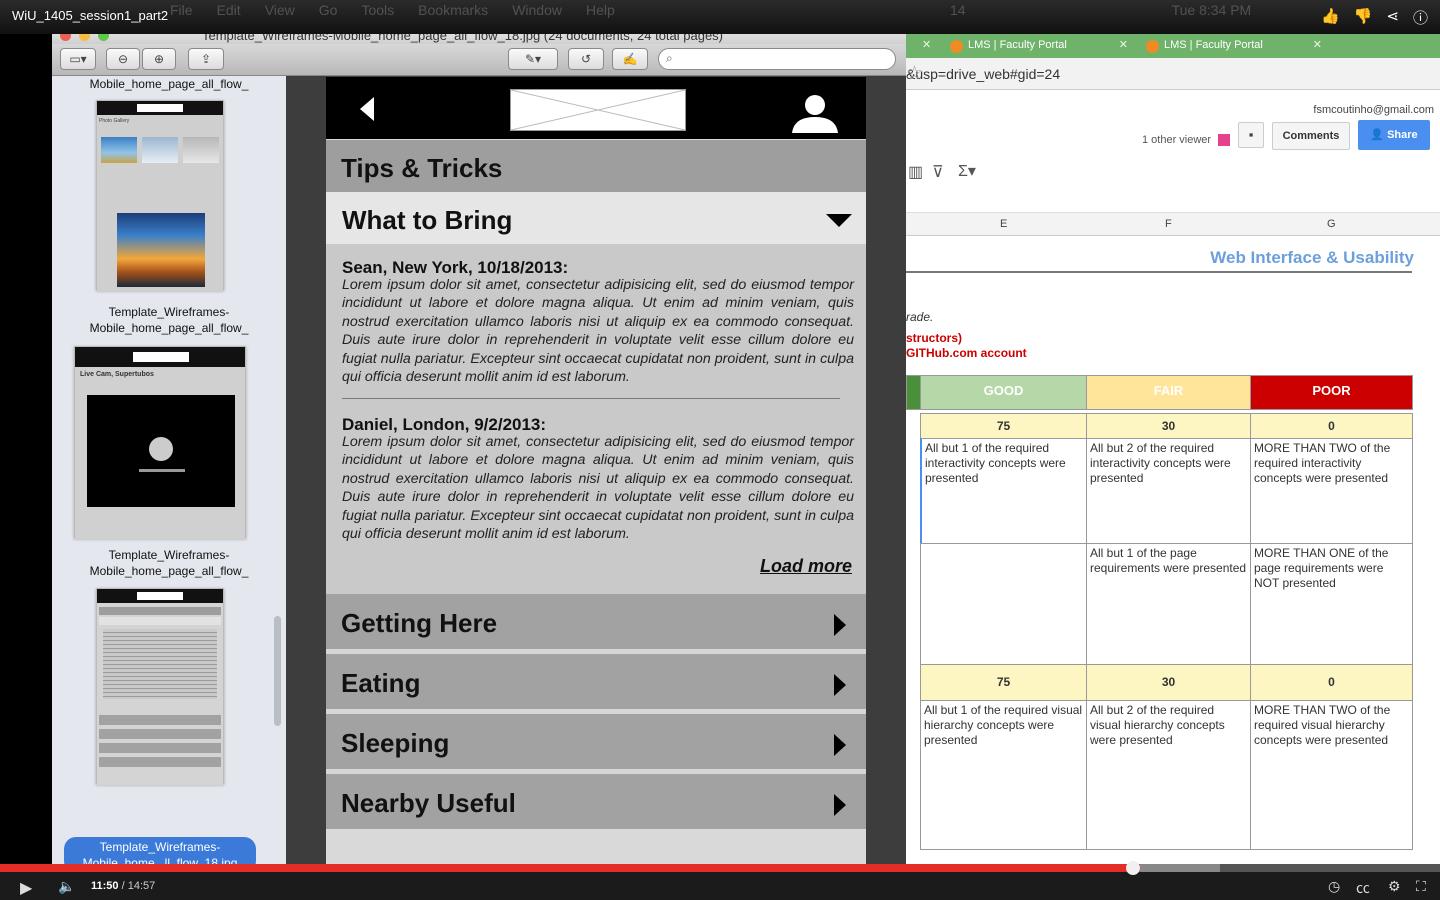 The height and width of the screenshot is (900, 1440). What do you see at coordinates (596, 741) in the screenshot?
I see `accordion-sleeping: Sleeping` at bounding box center [596, 741].